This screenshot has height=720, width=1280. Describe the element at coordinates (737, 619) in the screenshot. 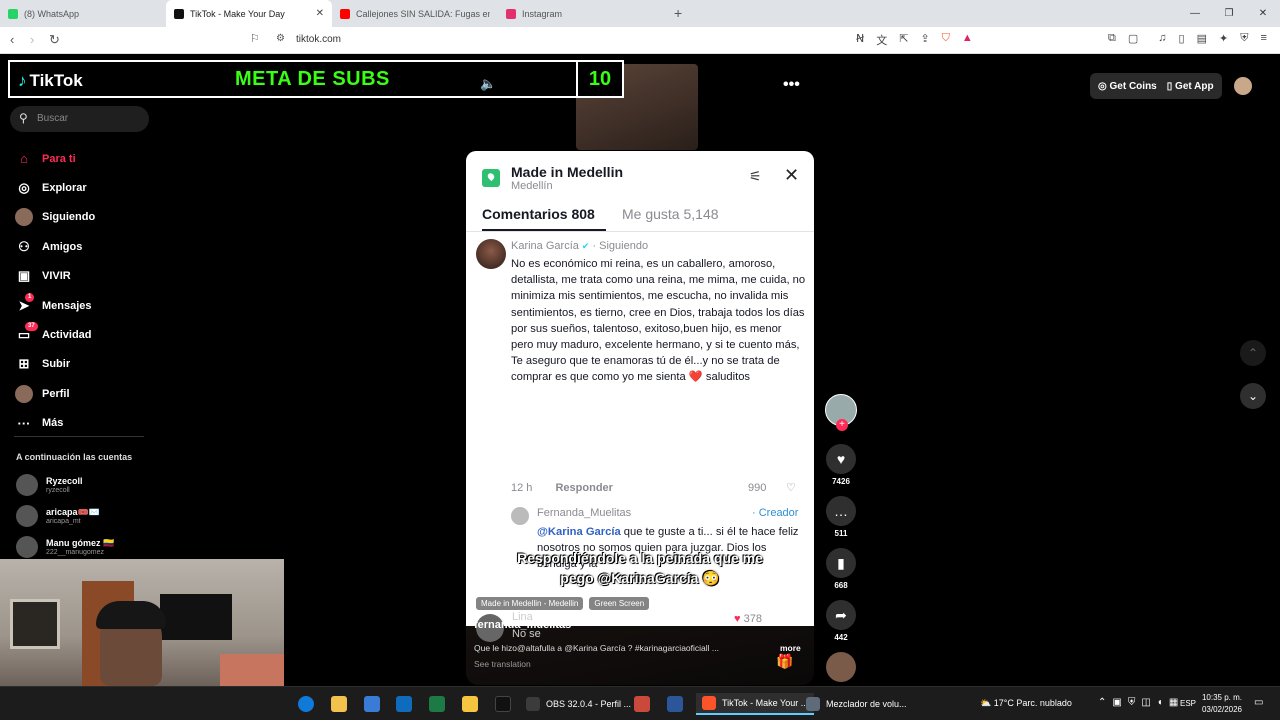

I see `heart-icon: ♥` at that location.